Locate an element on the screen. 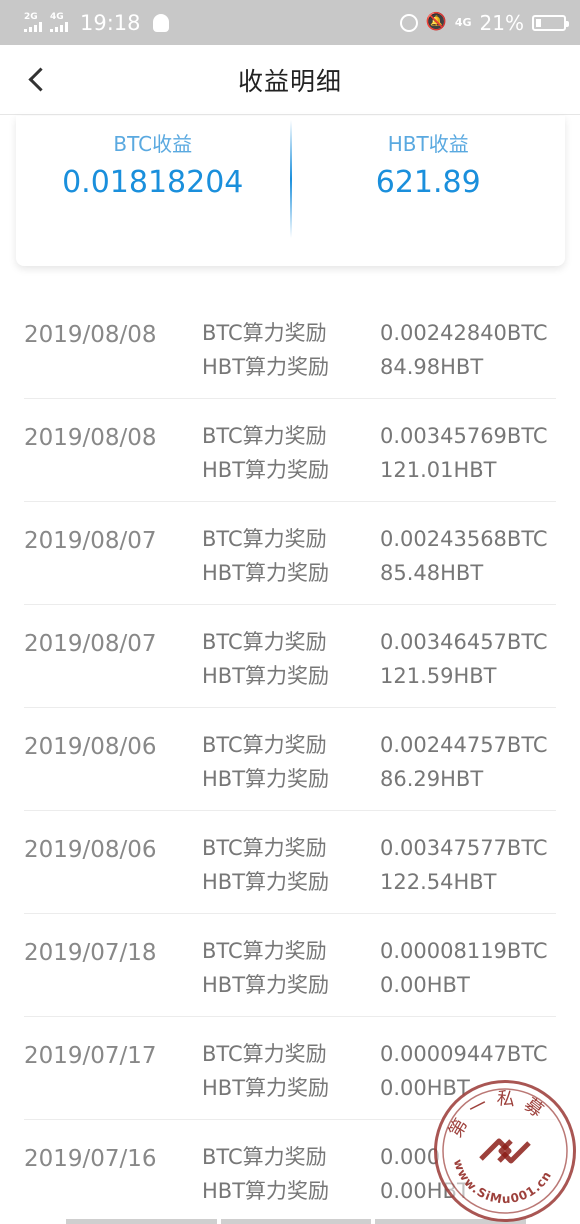 This screenshot has width=580, height=1224. earnings-summary-card: BTC收益 0.01818204 HBT收益 621.89 is located at coordinates (290, 191).